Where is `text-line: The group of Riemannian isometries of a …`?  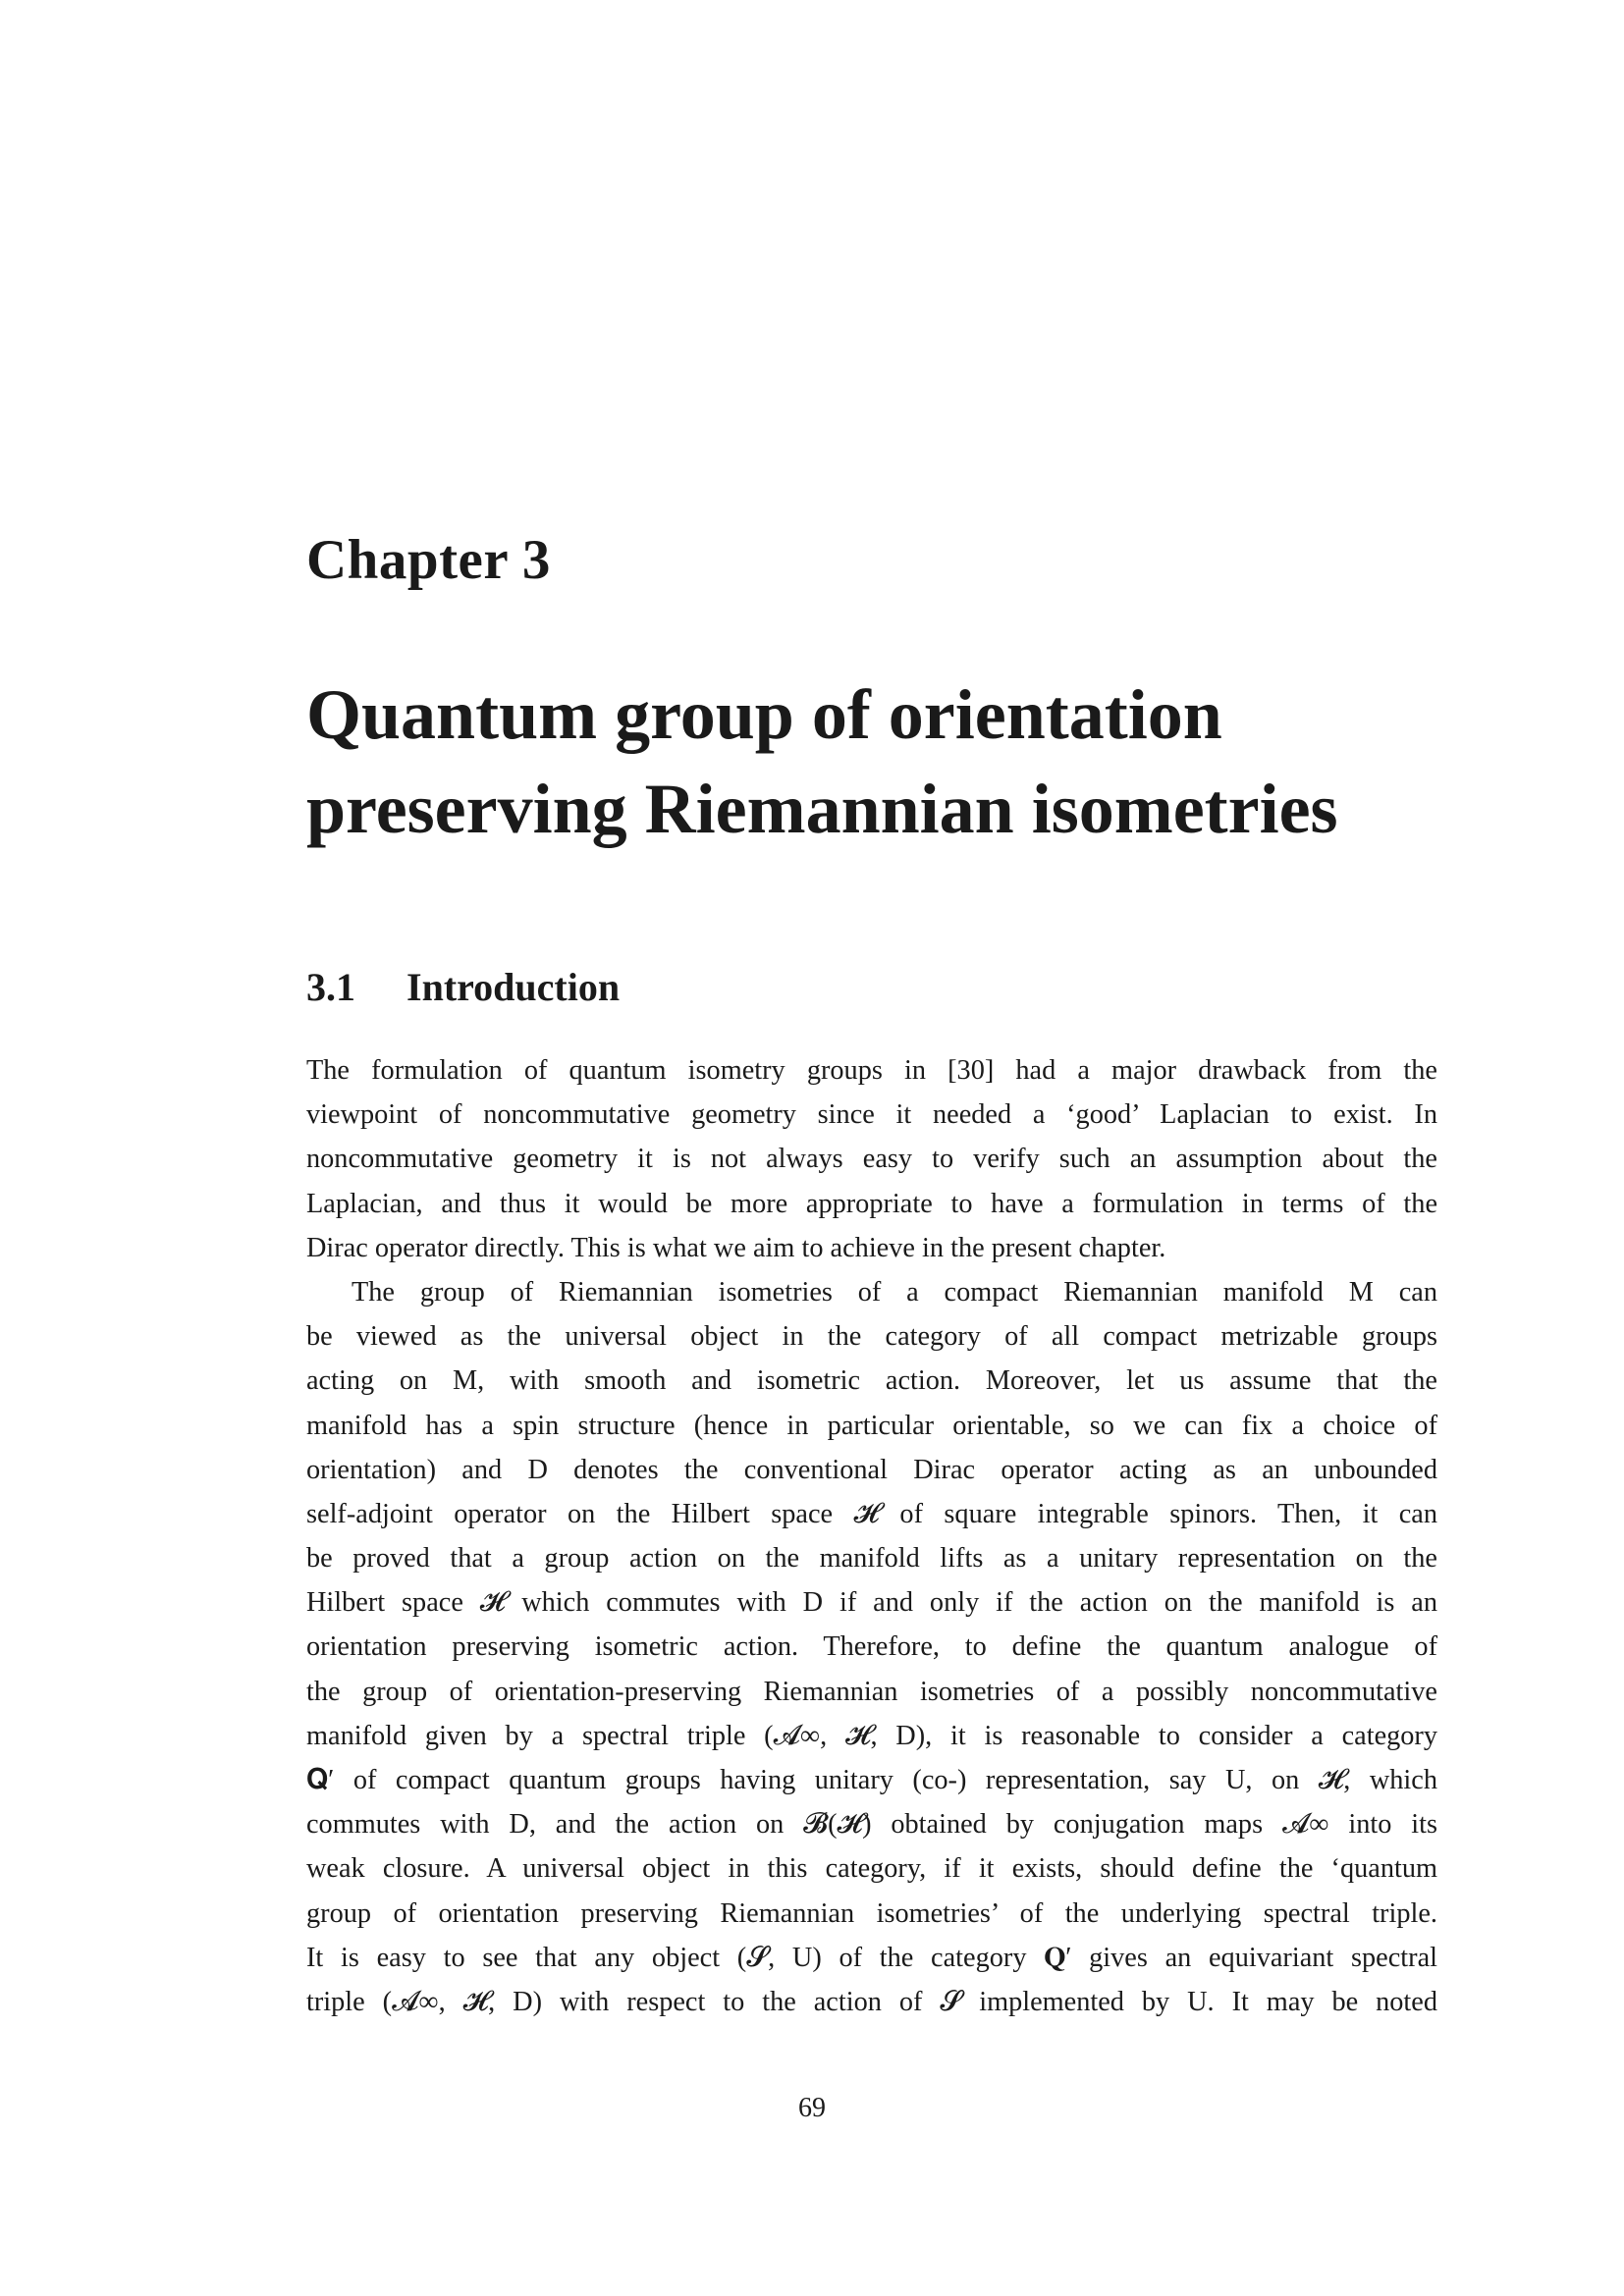 text-line: The group of Riemannian isometries of a … is located at coordinates (894, 1292).